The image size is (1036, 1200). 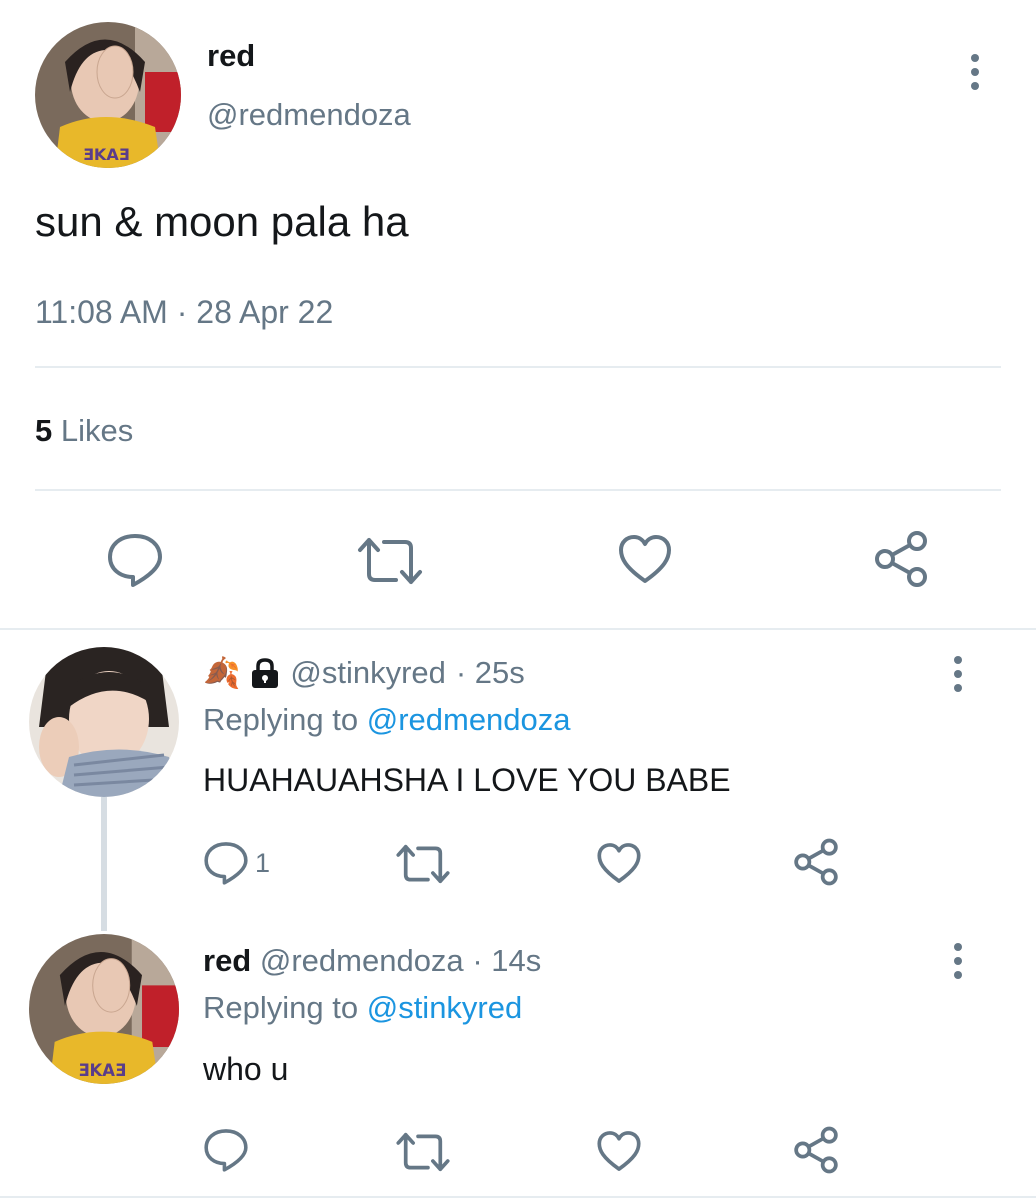 What do you see at coordinates (265, 312) in the screenshot?
I see `tweet-date: 28 Apr 22` at bounding box center [265, 312].